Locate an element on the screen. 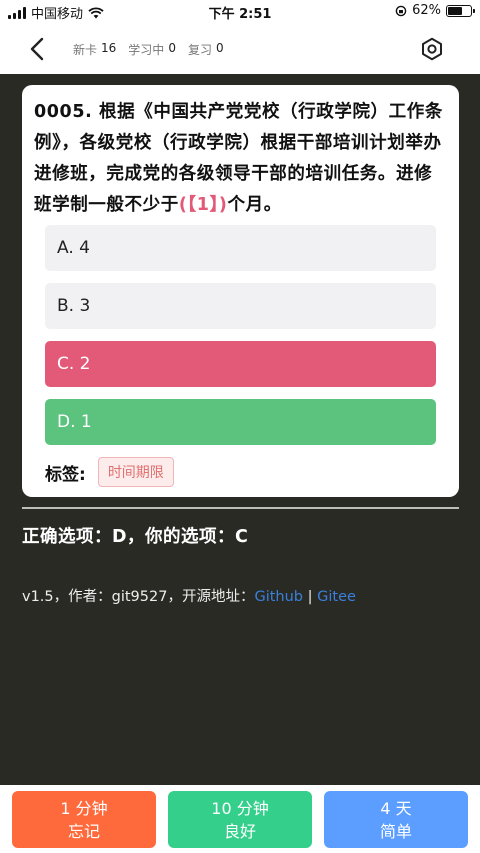 This screenshot has height=853, width=480. stat-learning-label: 学习中 is located at coordinates (146, 50).